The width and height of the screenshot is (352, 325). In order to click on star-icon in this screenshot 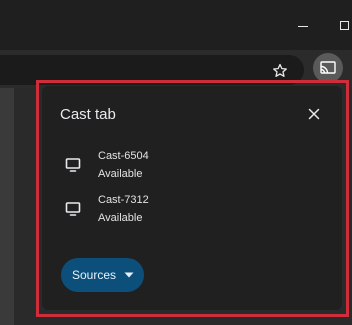, I will do `click(280, 71)`.